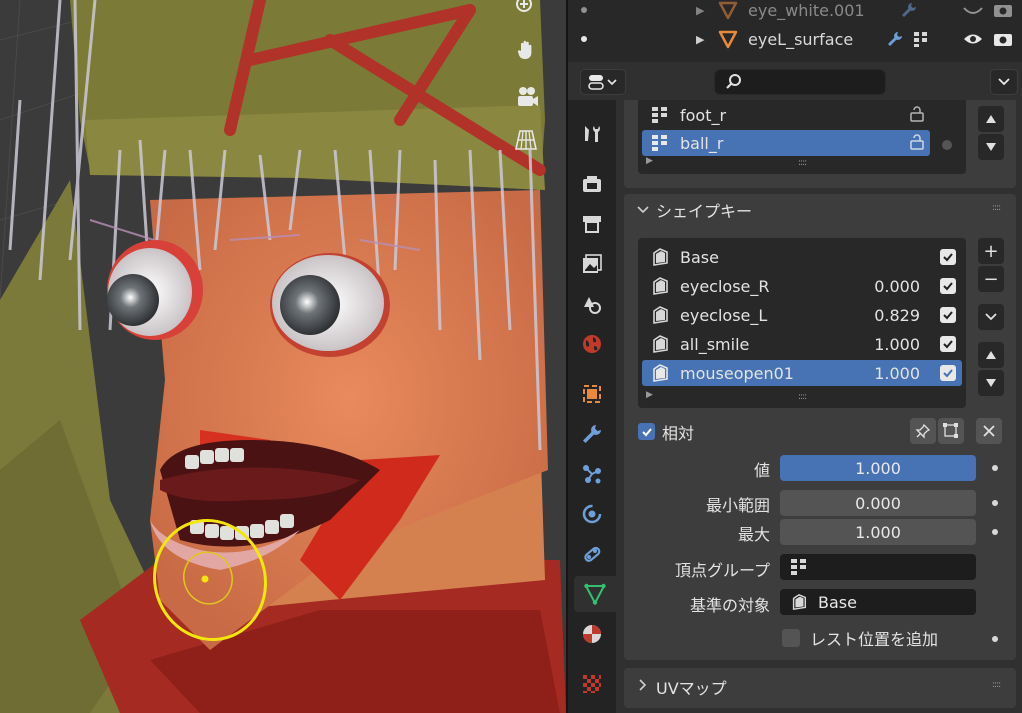  Describe the element at coordinates (791, 638) in the screenshot. I see `add-rest-position-checkbox` at that location.